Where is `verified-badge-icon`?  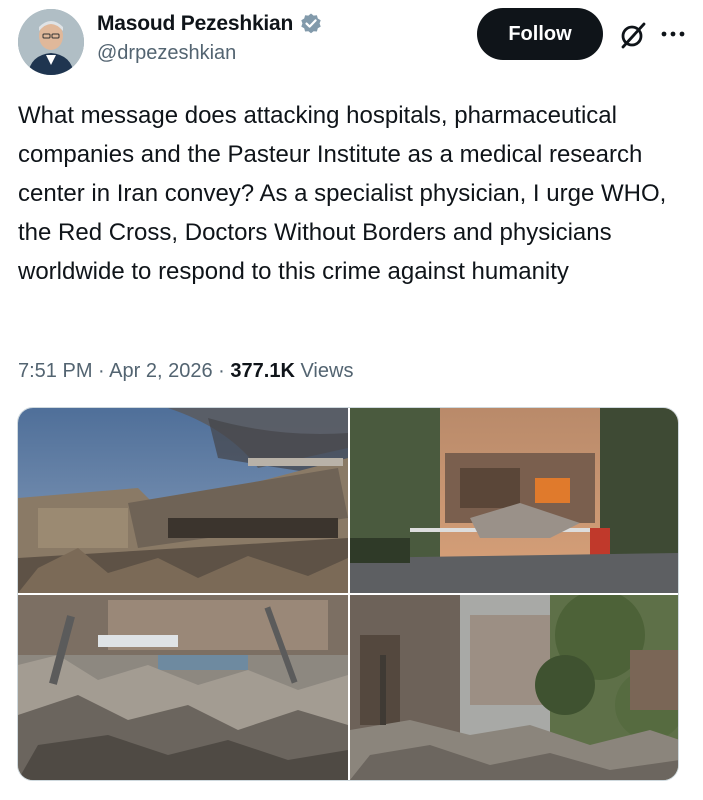
verified-badge-icon is located at coordinates (311, 24).